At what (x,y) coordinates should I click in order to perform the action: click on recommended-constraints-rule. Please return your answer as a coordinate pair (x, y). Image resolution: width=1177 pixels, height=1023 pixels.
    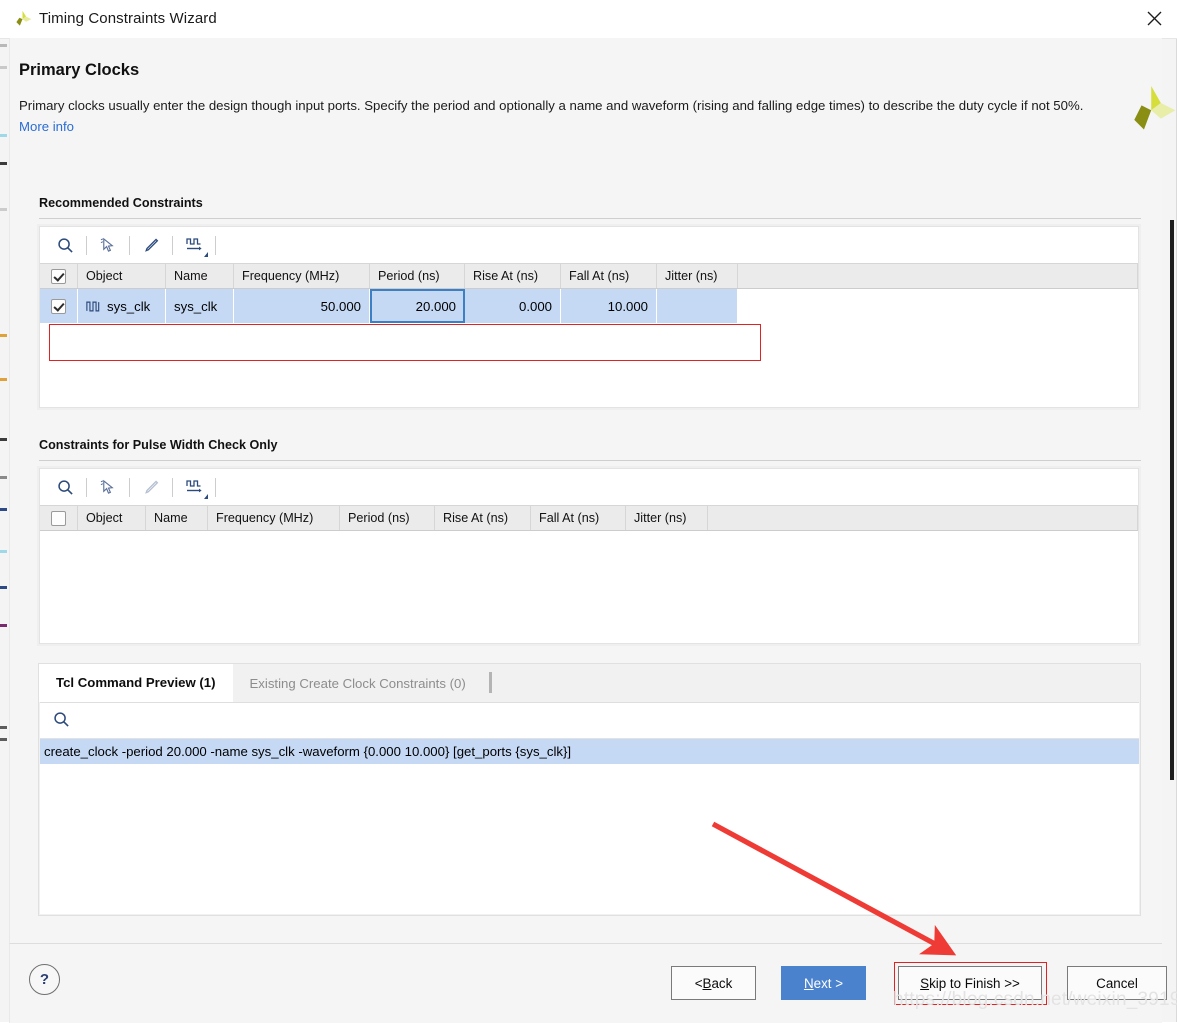
    Looking at the image, I should click on (590, 218).